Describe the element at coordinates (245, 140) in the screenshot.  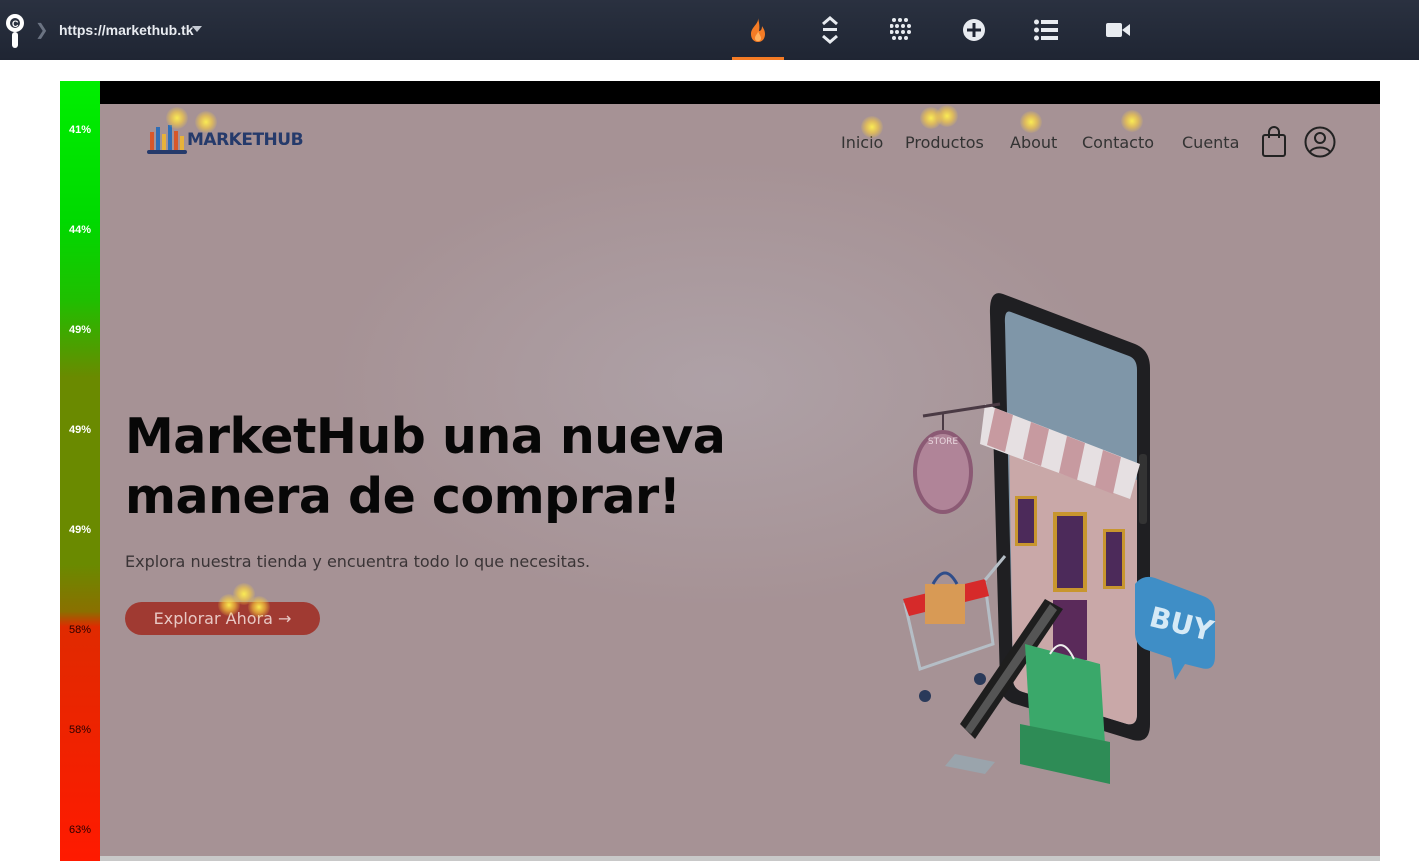
I see `logo-text: MARKETHUB` at that location.